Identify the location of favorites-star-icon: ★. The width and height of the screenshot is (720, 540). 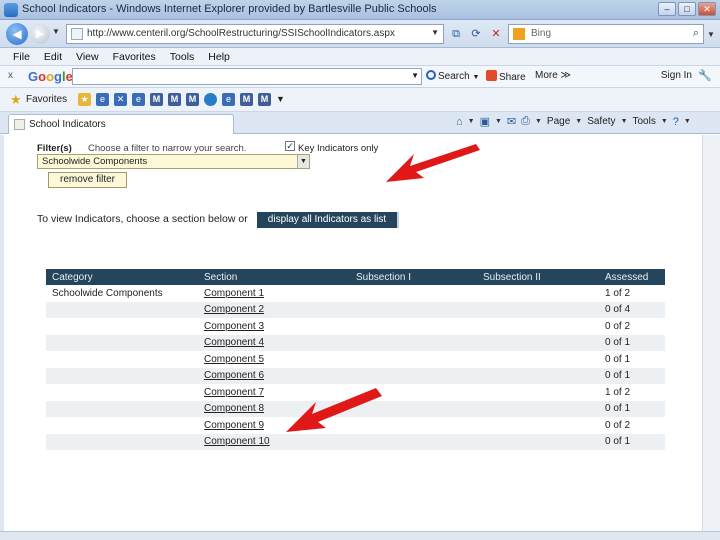
(16, 100).